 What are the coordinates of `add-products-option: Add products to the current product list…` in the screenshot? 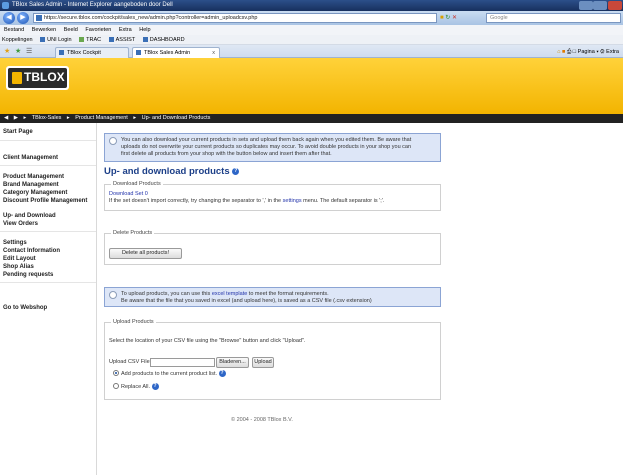 It's located at (173, 374).